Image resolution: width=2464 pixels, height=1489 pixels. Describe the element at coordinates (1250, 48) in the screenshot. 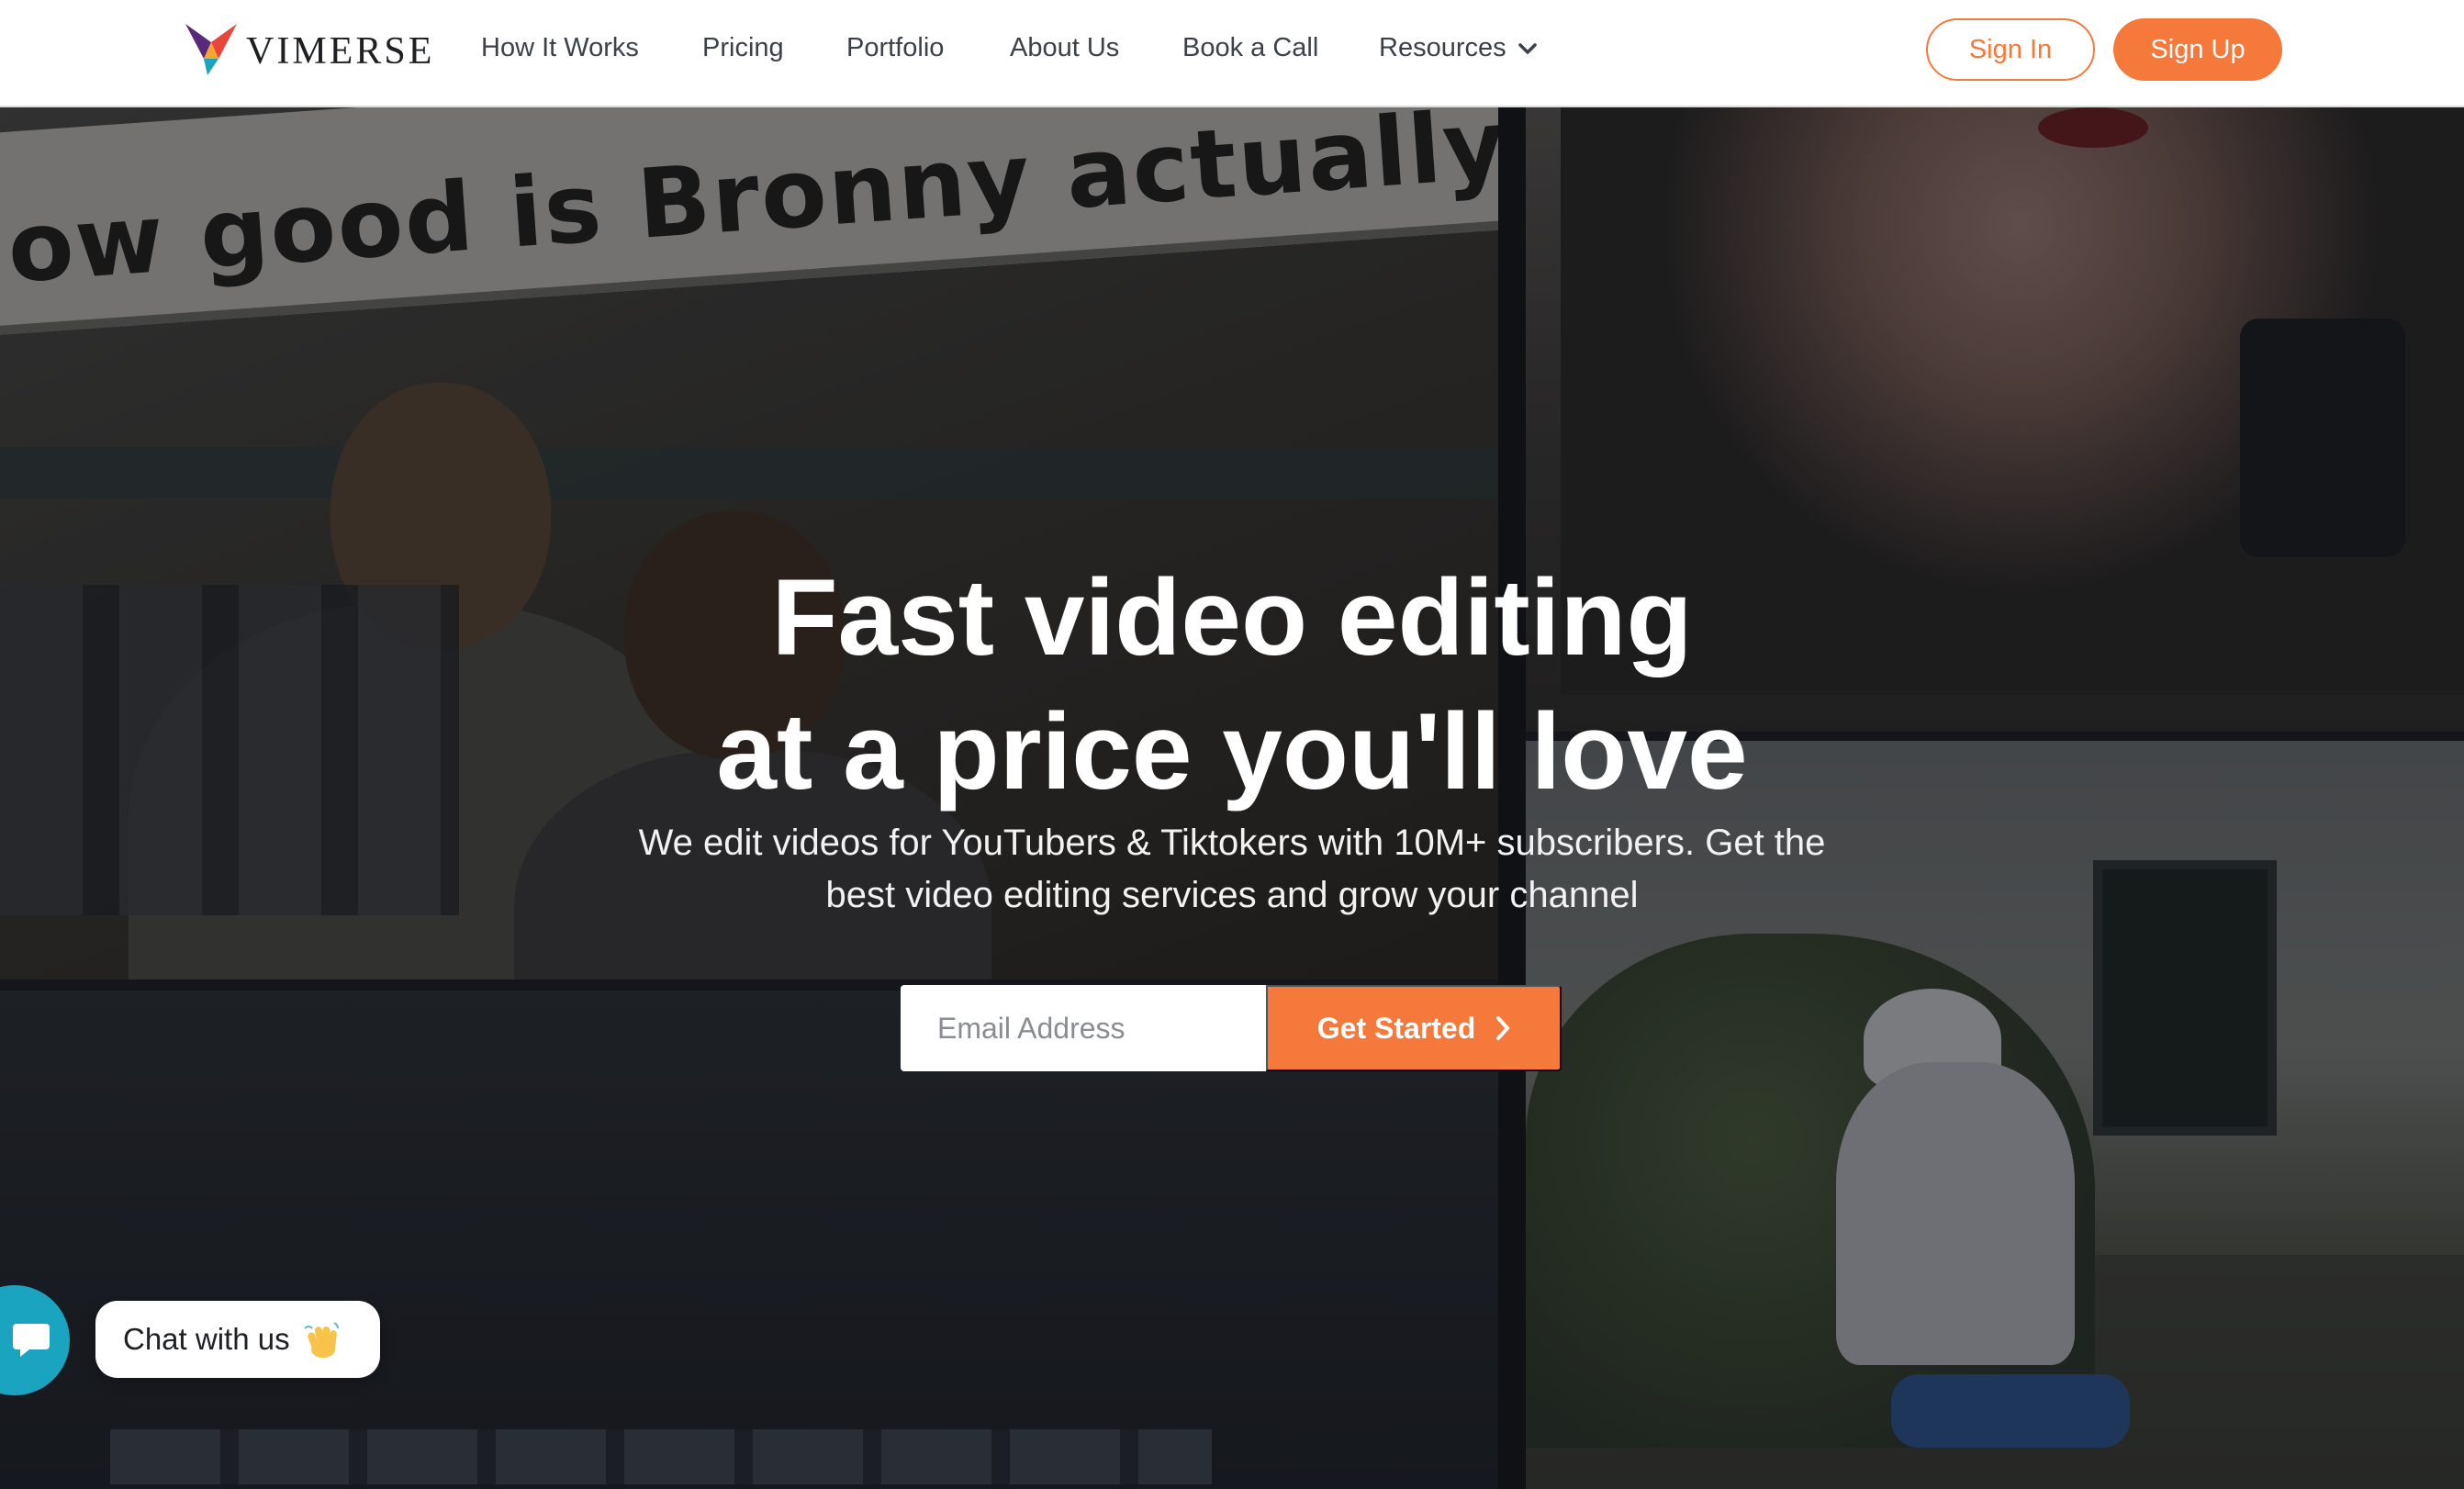

I see `nav-link-book-a-call: Book a Call` at that location.